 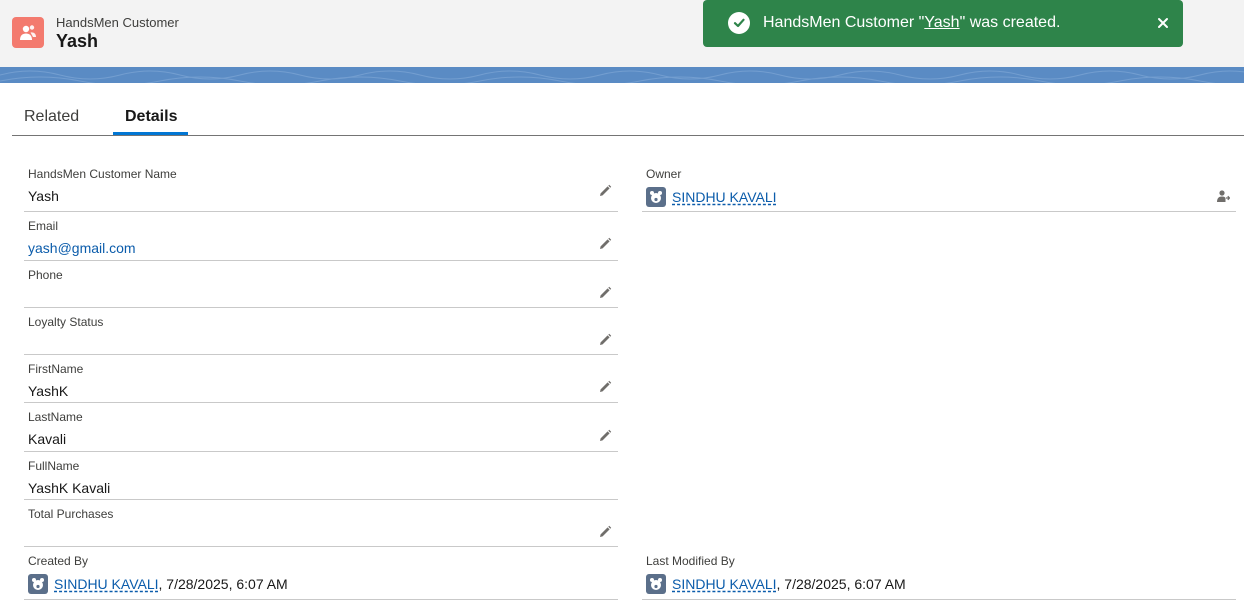 What do you see at coordinates (321, 331) in the screenshot?
I see `field-loyalty-status: Loyalty Status` at bounding box center [321, 331].